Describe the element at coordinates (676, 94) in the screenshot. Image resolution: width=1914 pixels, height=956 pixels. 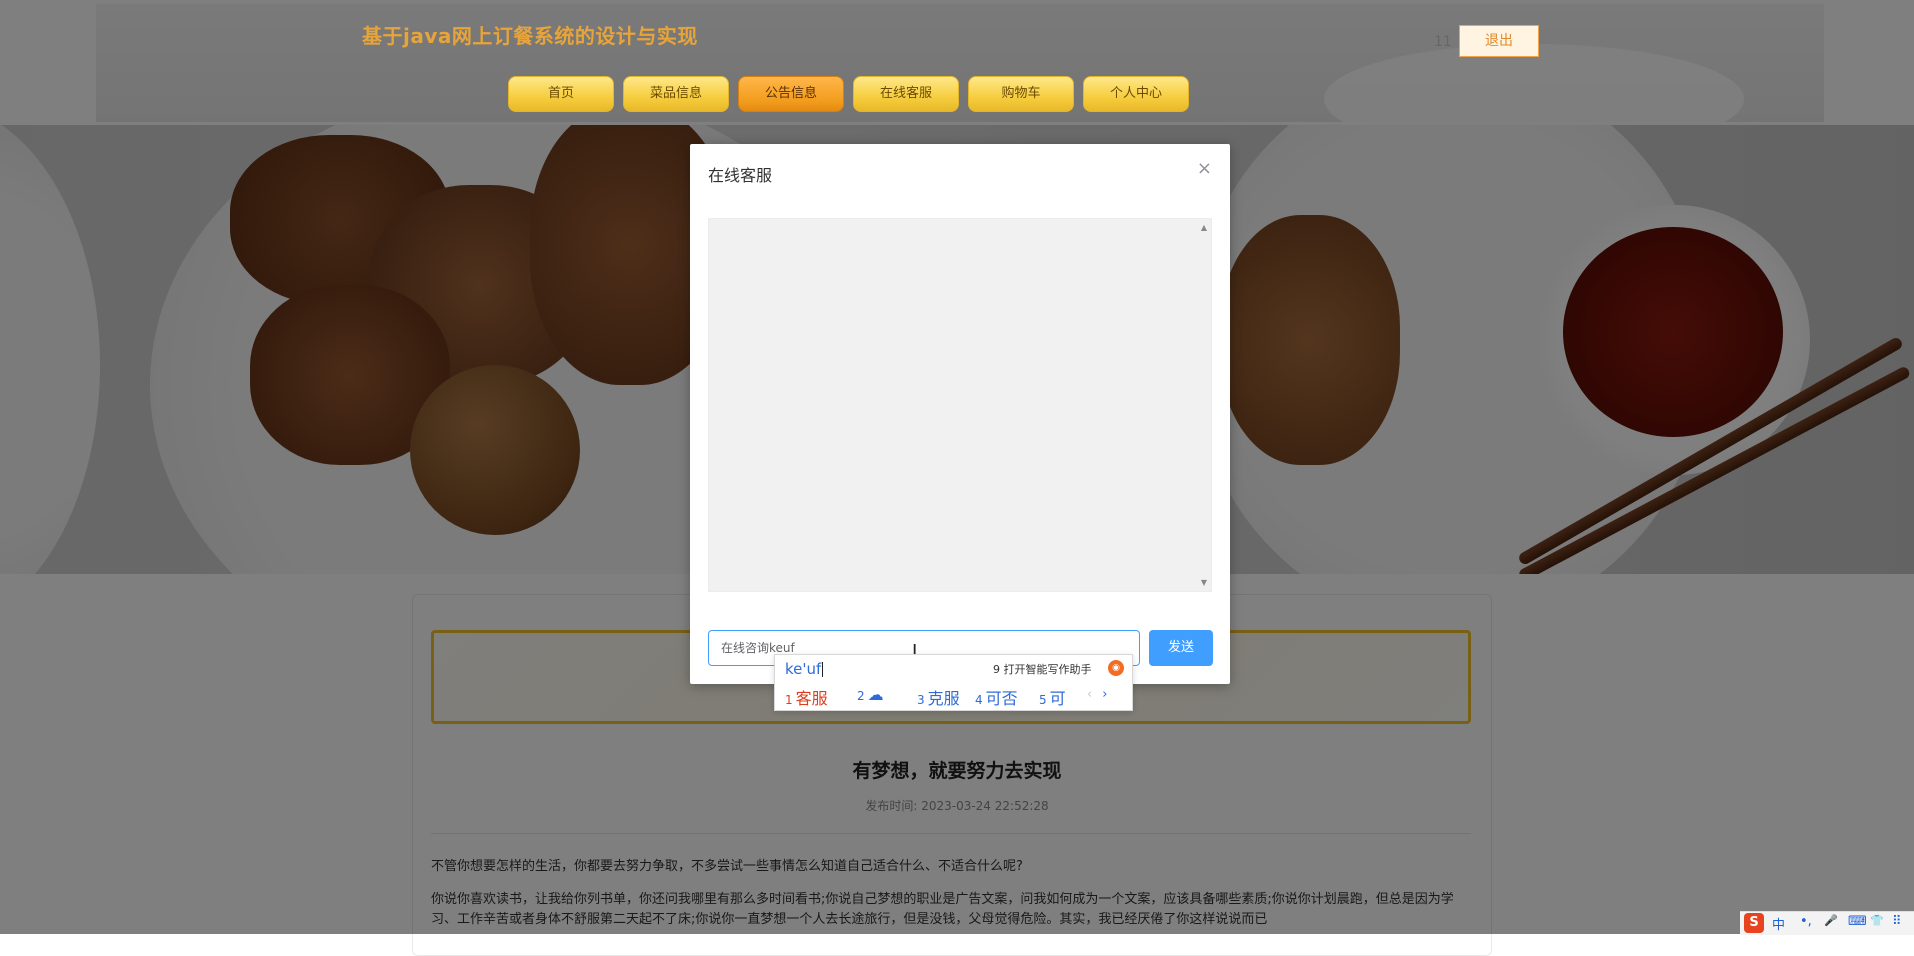
I see `nav-item-dishes: 菜品信息` at that location.